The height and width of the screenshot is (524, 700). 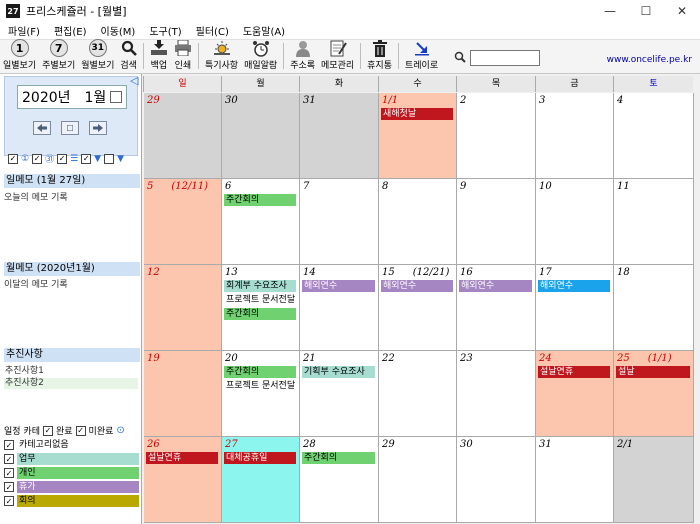 What do you see at coordinates (71, 383) in the screenshot?
I see `task-item: 추진사항2` at bounding box center [71, 383].